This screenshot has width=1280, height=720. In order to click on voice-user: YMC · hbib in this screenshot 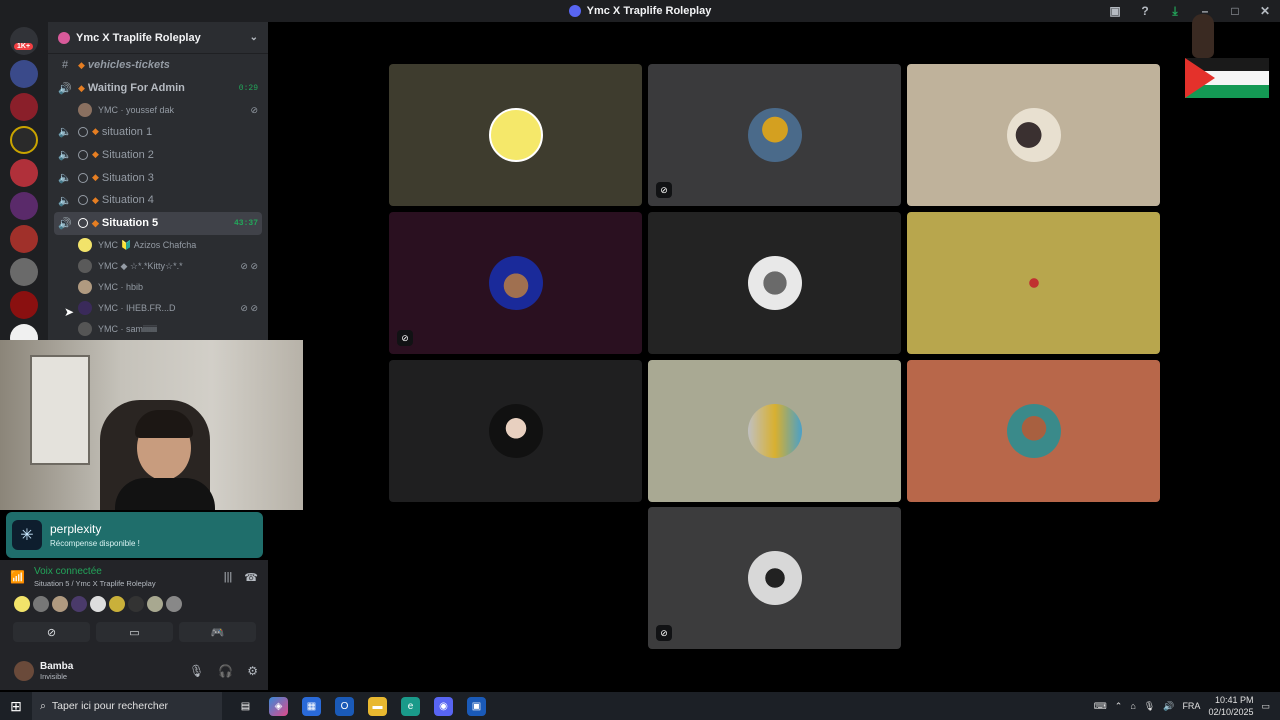, I will do `click(158, 287)`.